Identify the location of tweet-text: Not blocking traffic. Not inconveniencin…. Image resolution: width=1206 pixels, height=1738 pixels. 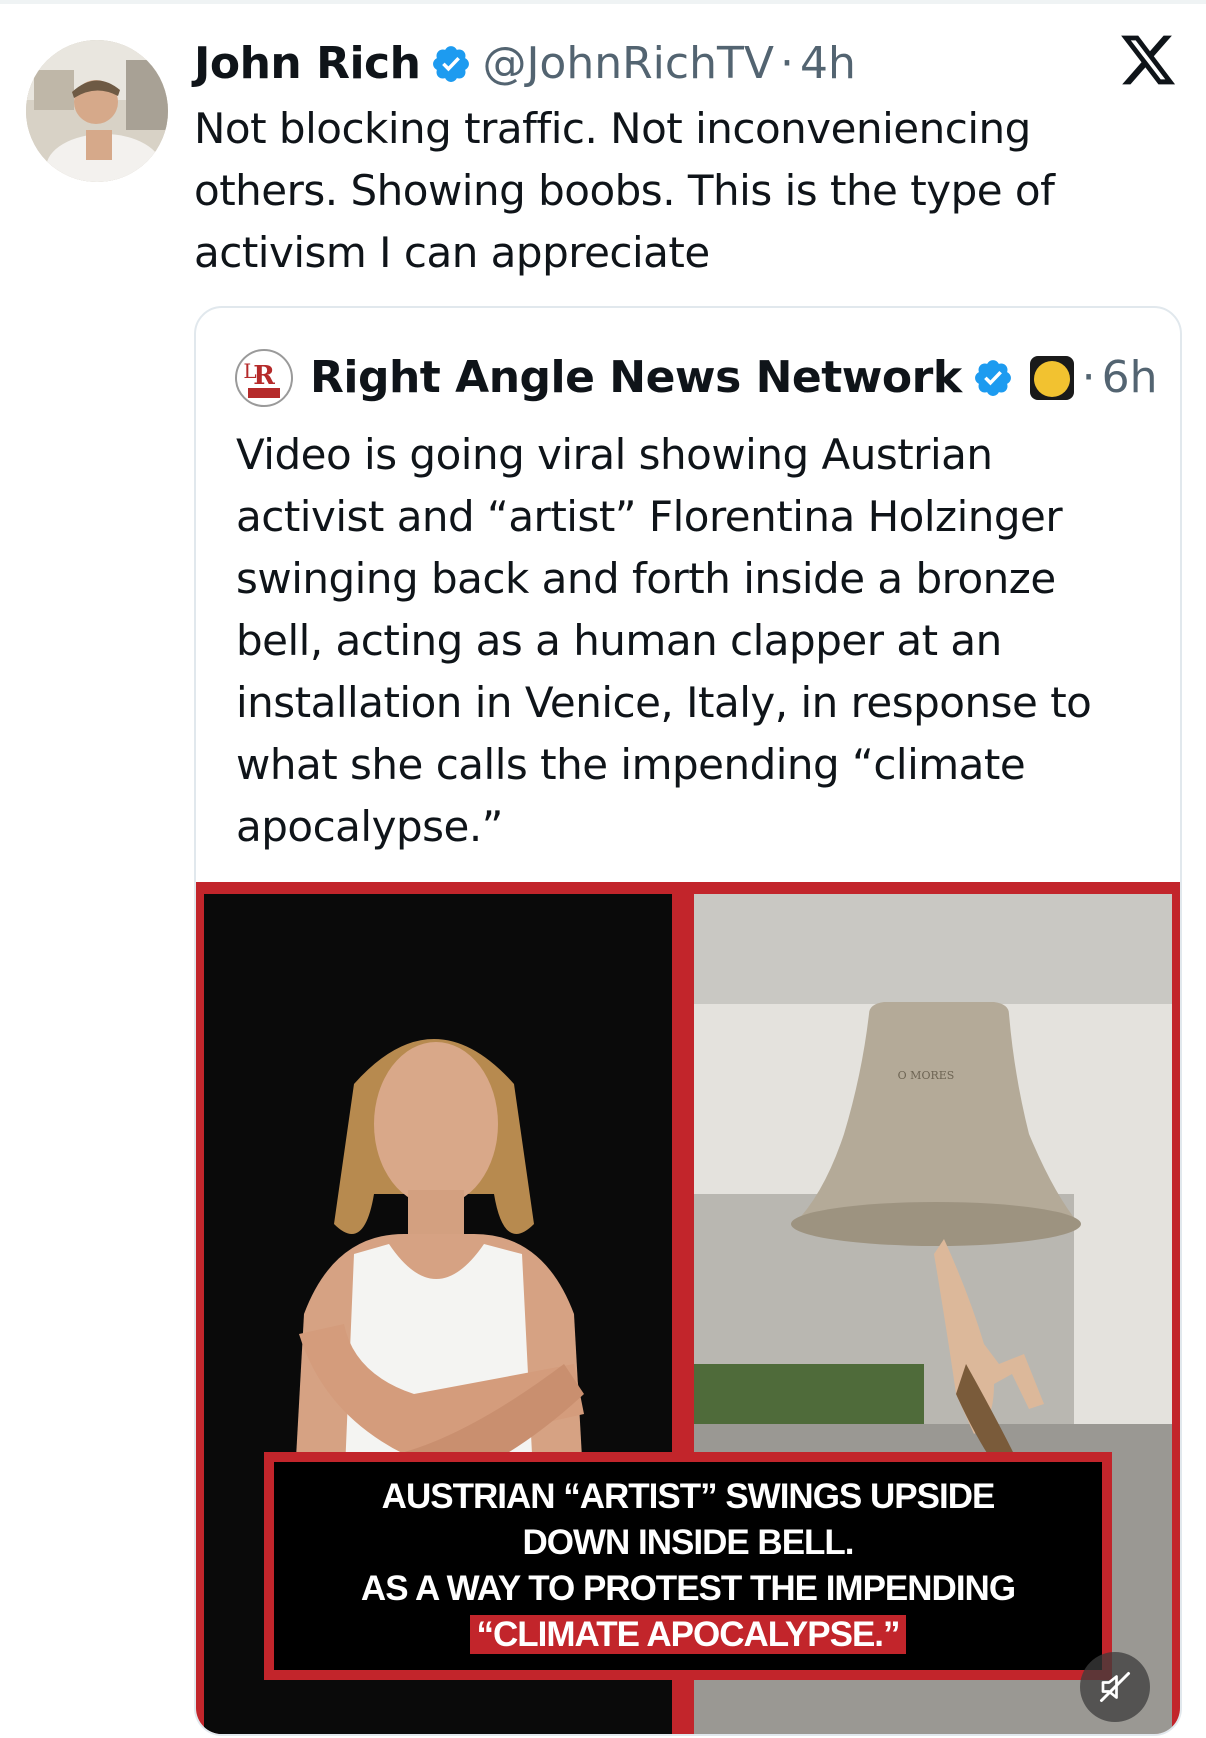
(674, 191).